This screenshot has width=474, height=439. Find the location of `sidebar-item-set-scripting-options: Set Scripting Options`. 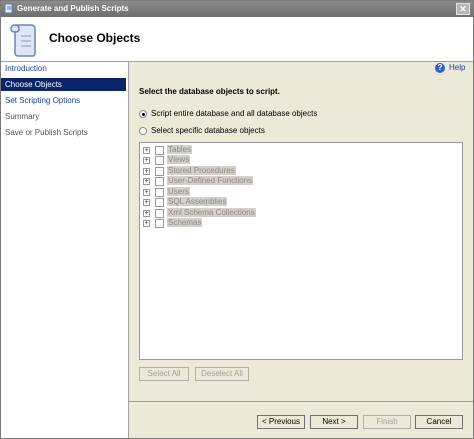

sidebar-item-set-scripting-options: Set Scripting Options is located at coordinates (63, 100).